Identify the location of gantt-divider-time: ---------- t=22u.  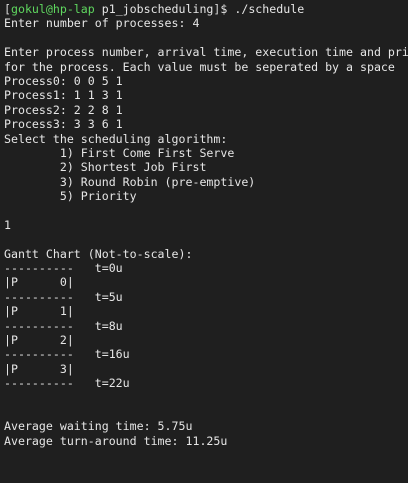
(67, 383).